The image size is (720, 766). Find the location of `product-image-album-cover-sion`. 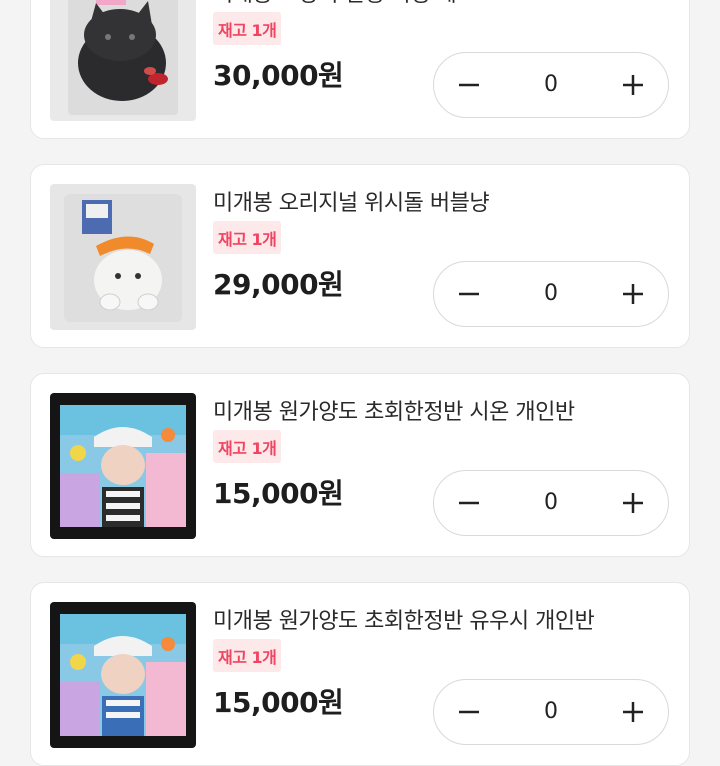

product-image-album-cover-sion is located at coordinates (123, 466).